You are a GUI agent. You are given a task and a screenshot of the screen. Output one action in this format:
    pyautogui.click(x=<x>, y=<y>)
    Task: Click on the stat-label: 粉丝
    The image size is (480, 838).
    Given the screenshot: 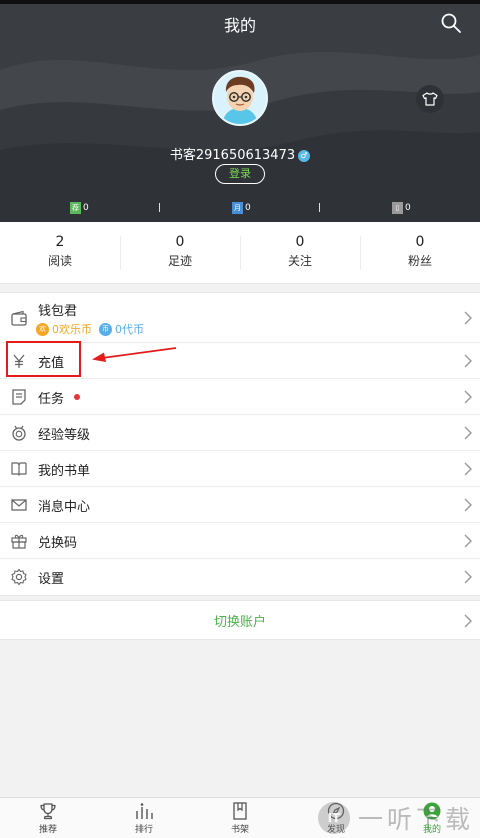 What is the action you would take?
    pyautogui.click(x=419, y=261)
    